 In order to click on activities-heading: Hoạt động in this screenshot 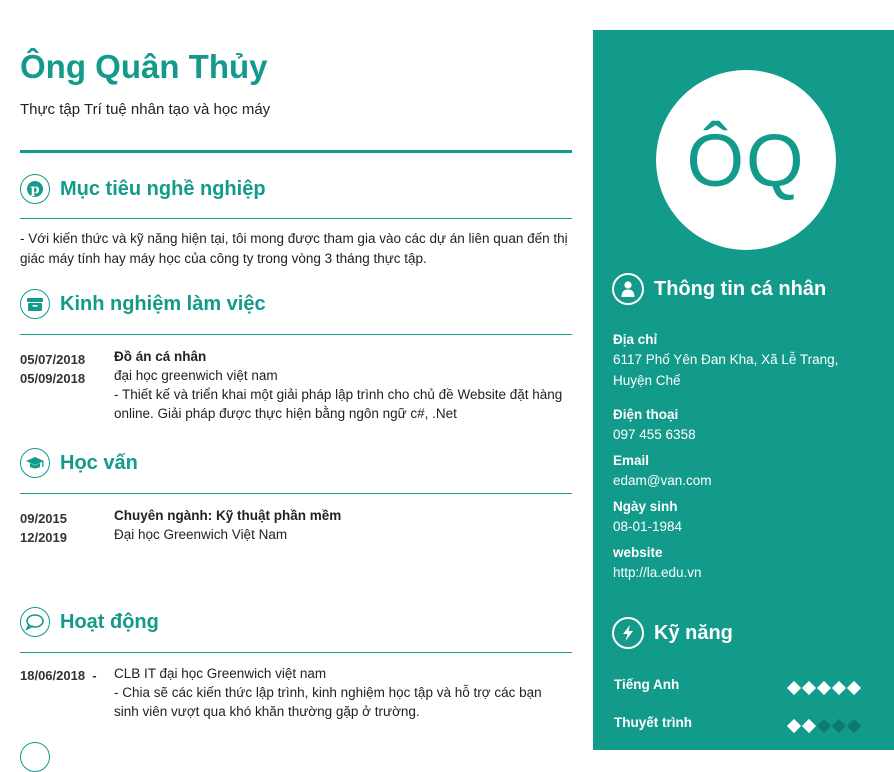, I will do `click(89, 622)`.